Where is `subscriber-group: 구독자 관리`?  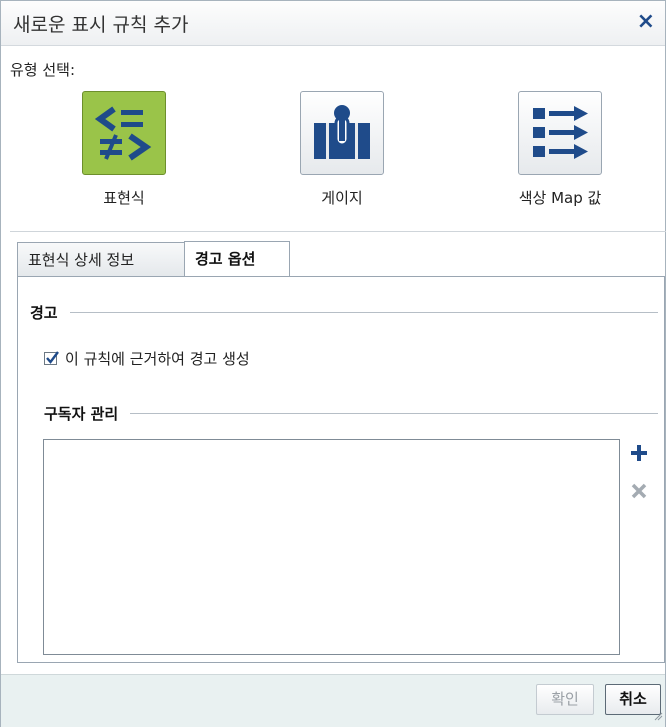
subscriber-group: 구독자 관리 is located at coordinates (351, 413).